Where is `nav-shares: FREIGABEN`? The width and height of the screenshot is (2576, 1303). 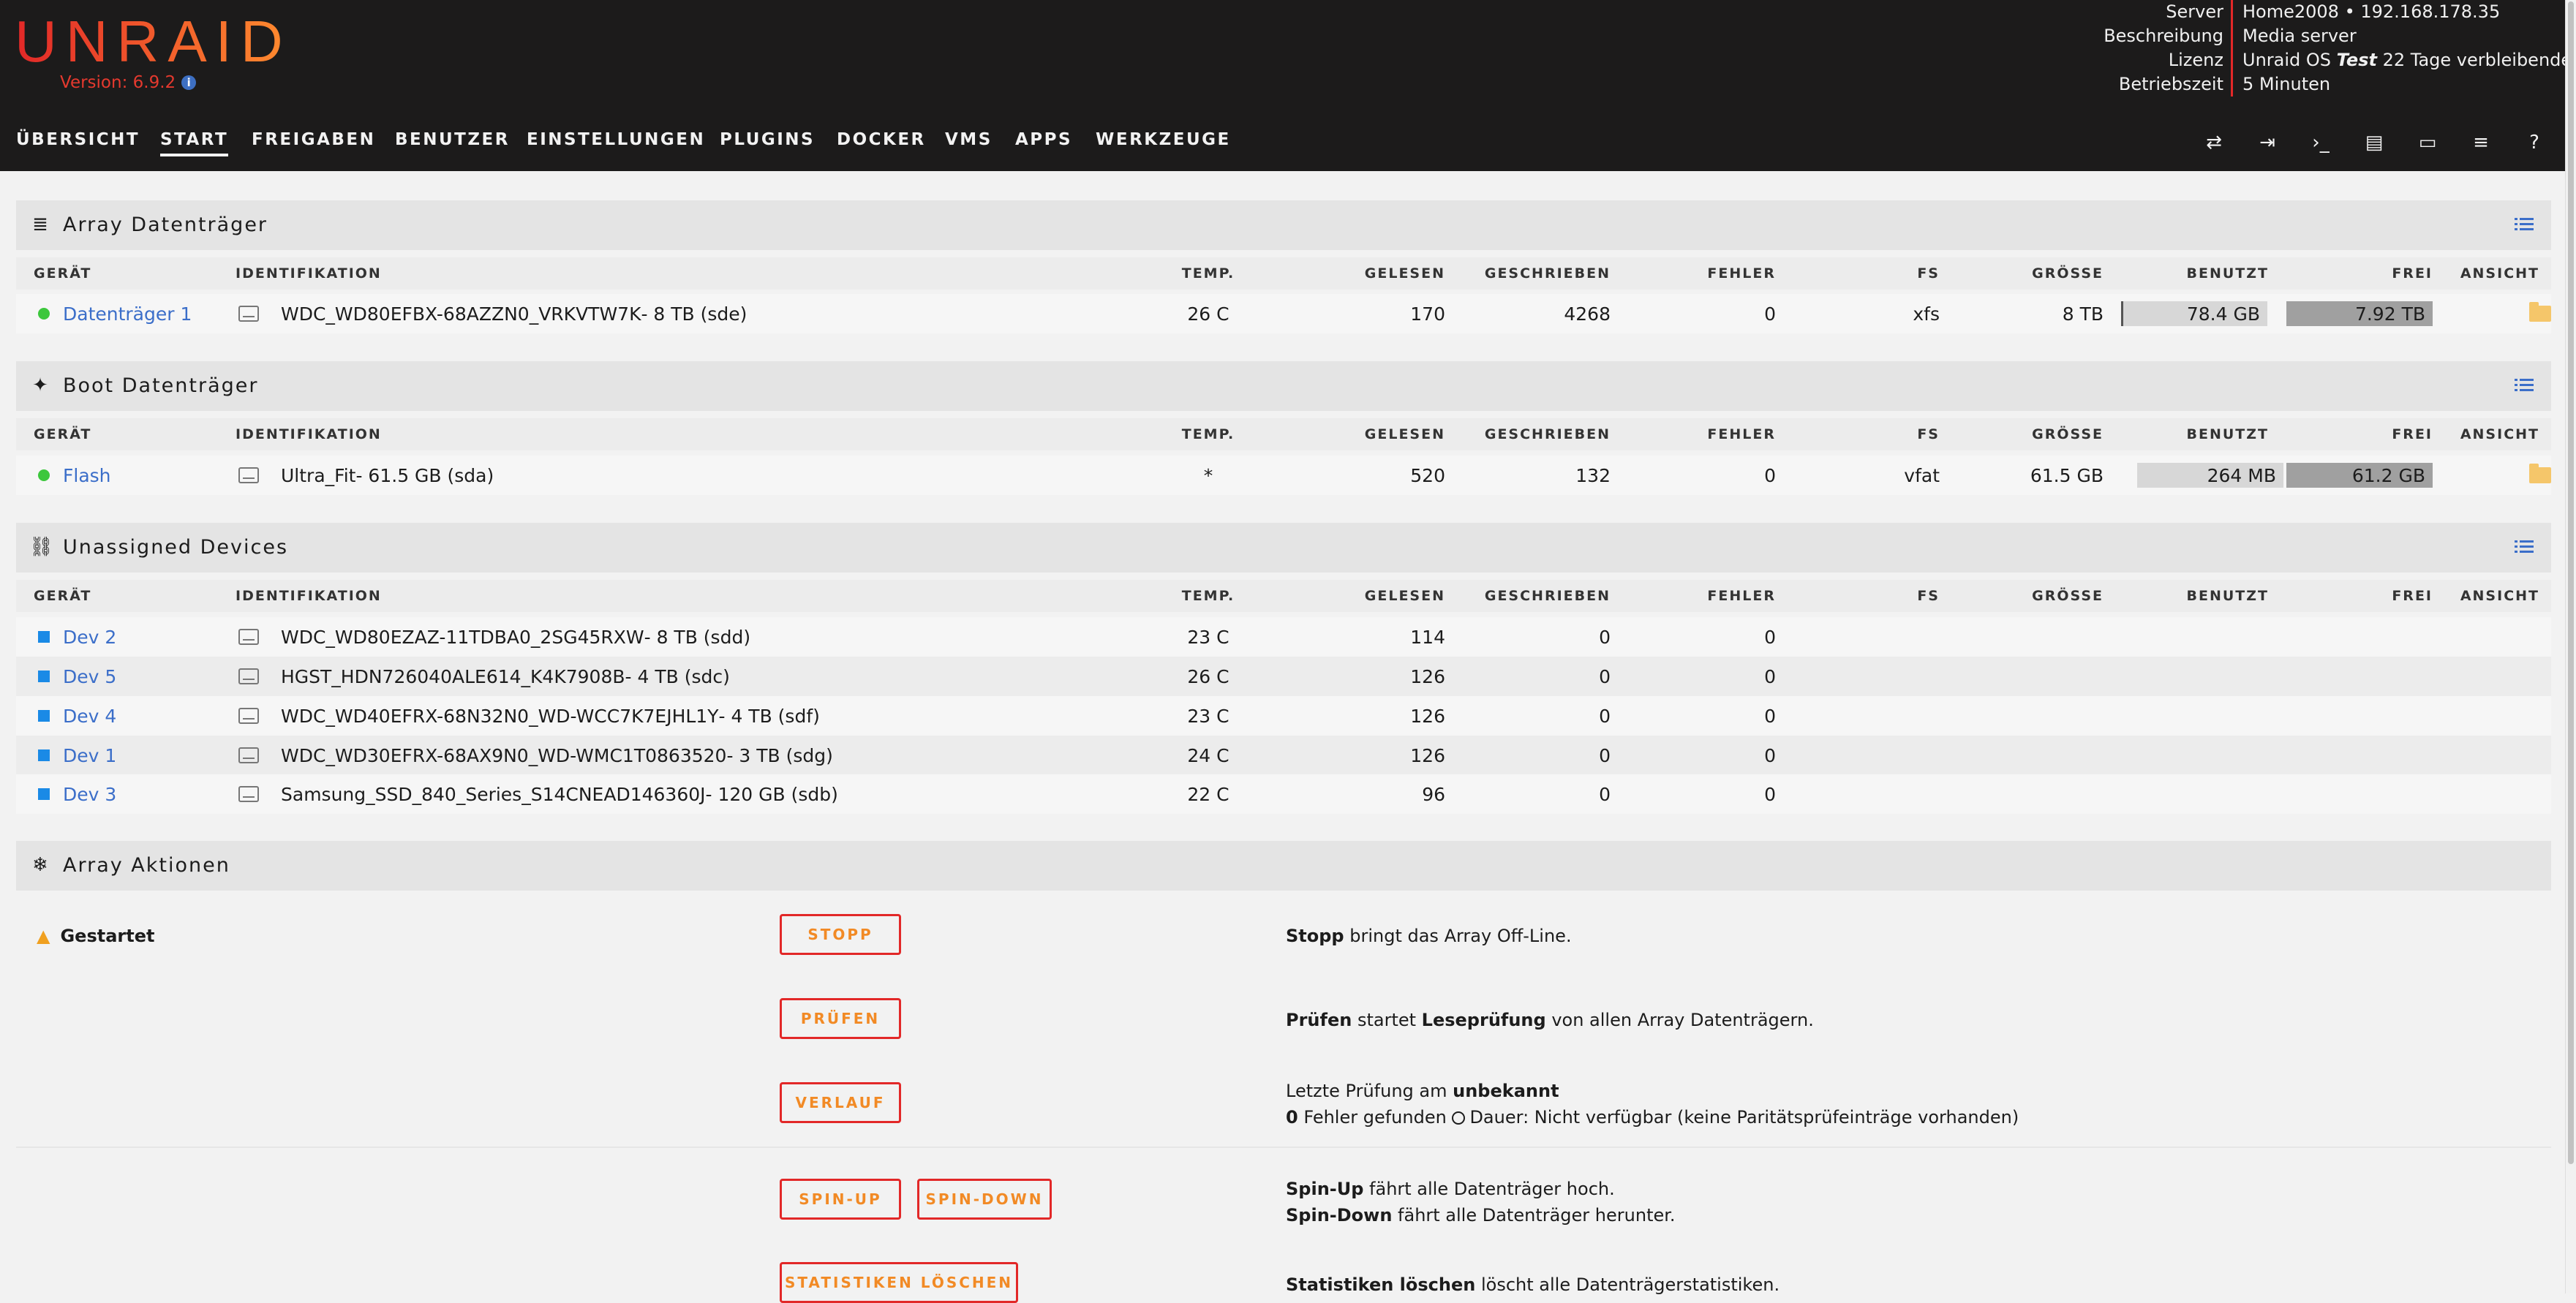 nav-shares: FREIGABEN is located at coordinates (313, 139).